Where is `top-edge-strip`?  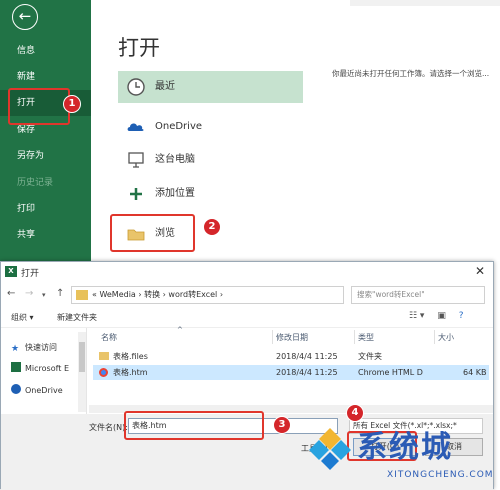
top-edge-strip is located at coordinates (425, 3).